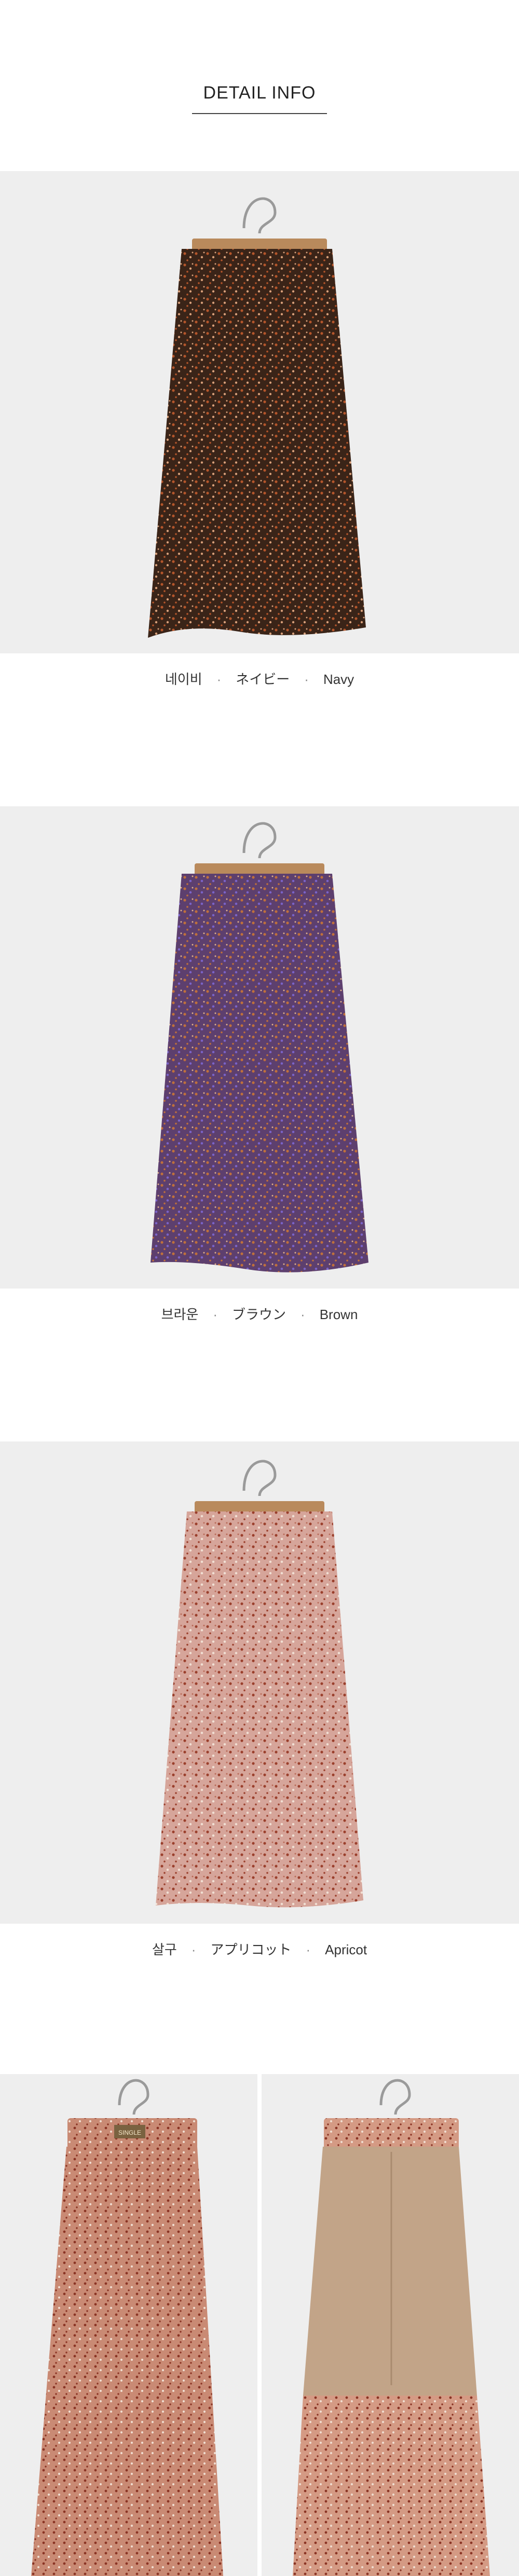 Image resolution: width=519 pixels, height=2576 pixels. Describe the element at coordinates (338, 1314) in the screenshot. I see `variant-name-en: Brown` at that location.